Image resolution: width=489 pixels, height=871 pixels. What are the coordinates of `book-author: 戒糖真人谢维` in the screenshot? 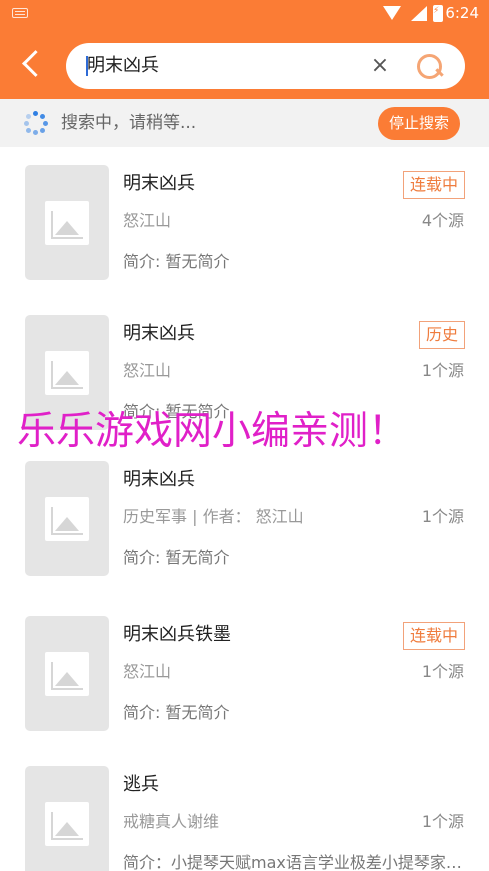 It's located at (171, 821).